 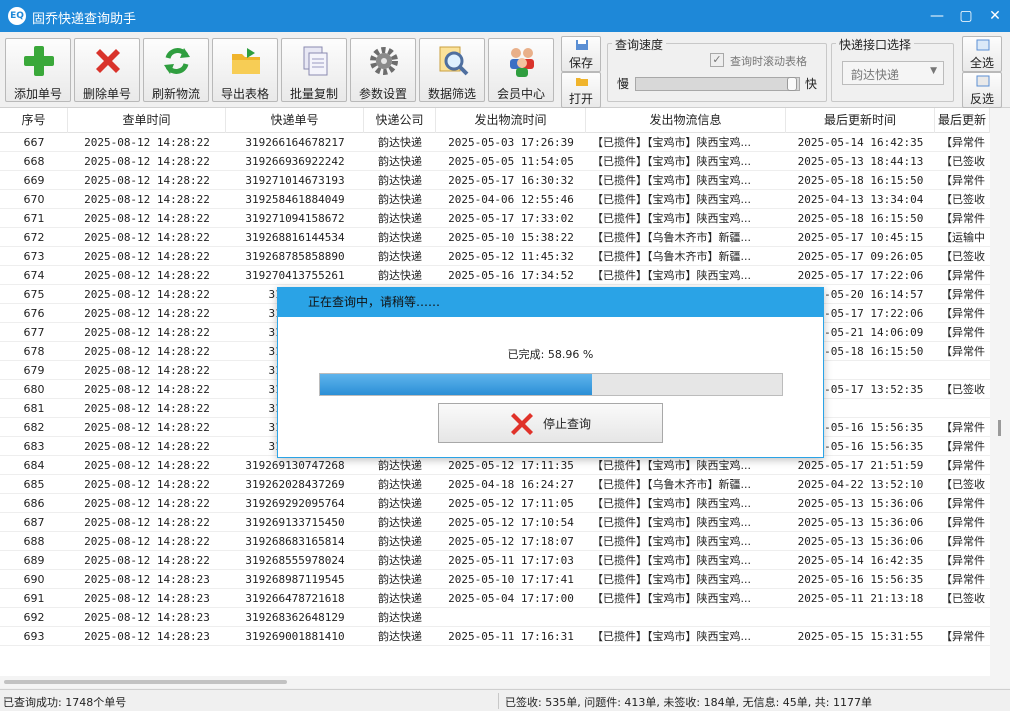 I want to click on table-cell: 689, so click(x=34, y=560).